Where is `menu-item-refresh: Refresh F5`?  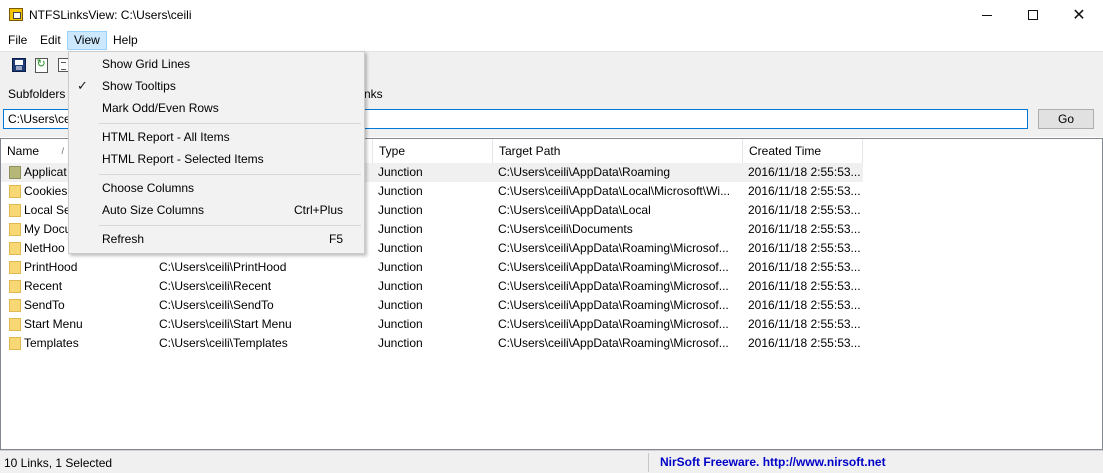
menu-item-refresh: Refresh F5 is located at coordinates (216, 239).